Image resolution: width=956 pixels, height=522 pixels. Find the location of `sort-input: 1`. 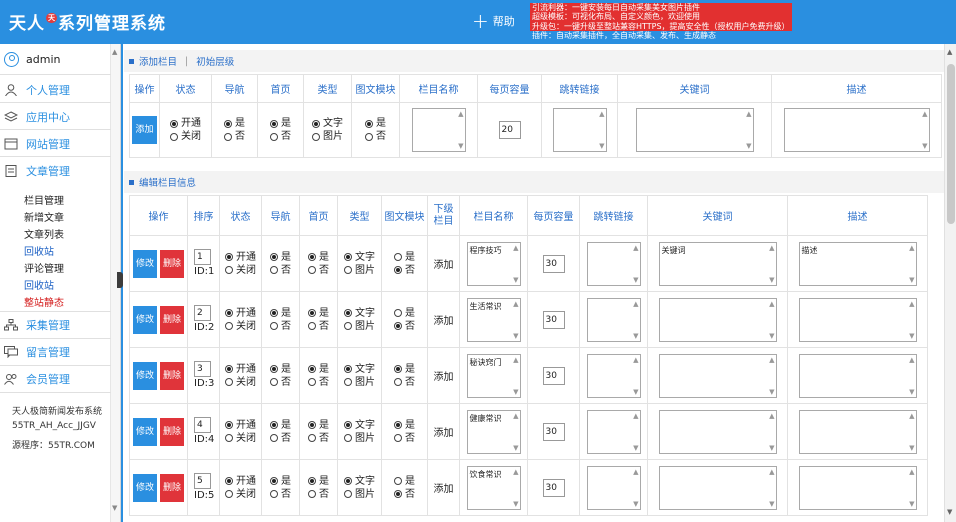

sort-input: 1 is located at coordinates (202, 256).